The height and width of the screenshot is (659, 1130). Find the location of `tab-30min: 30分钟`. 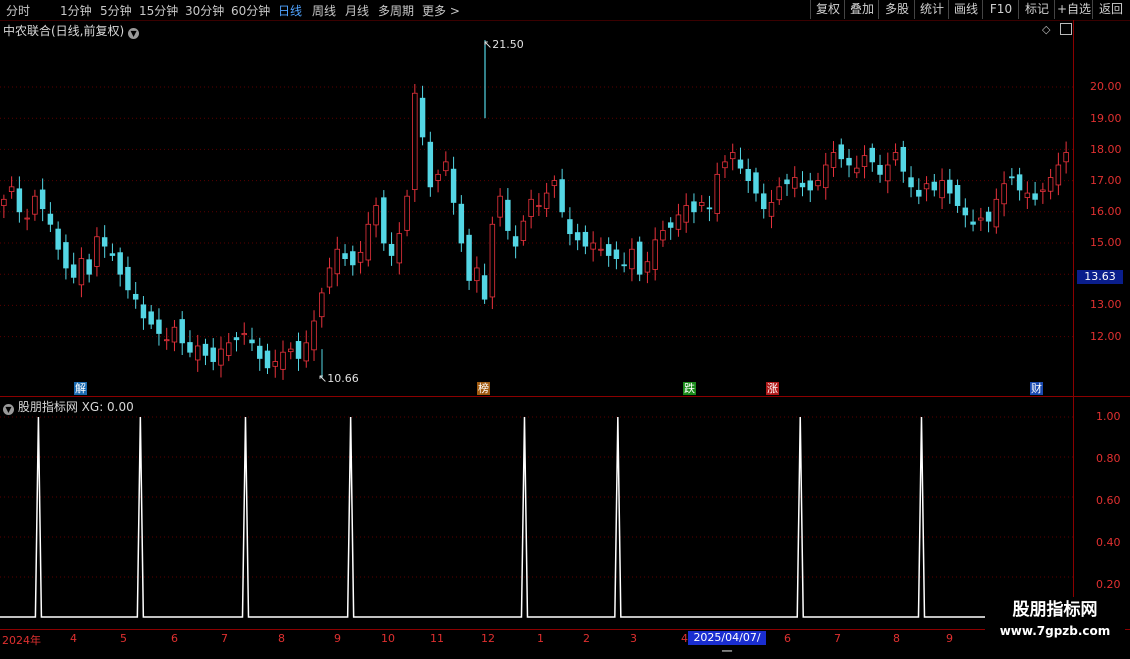

tab-30min: 30分钟 is located at coordinates (204, 10).